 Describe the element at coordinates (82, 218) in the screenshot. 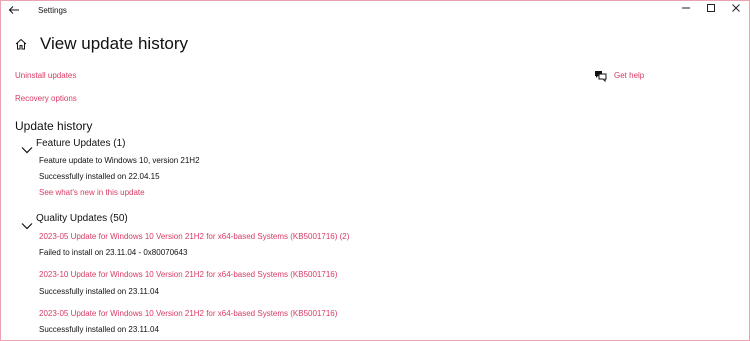

I see `quality-updates-toggle: Quality Updates (50)` at that location.